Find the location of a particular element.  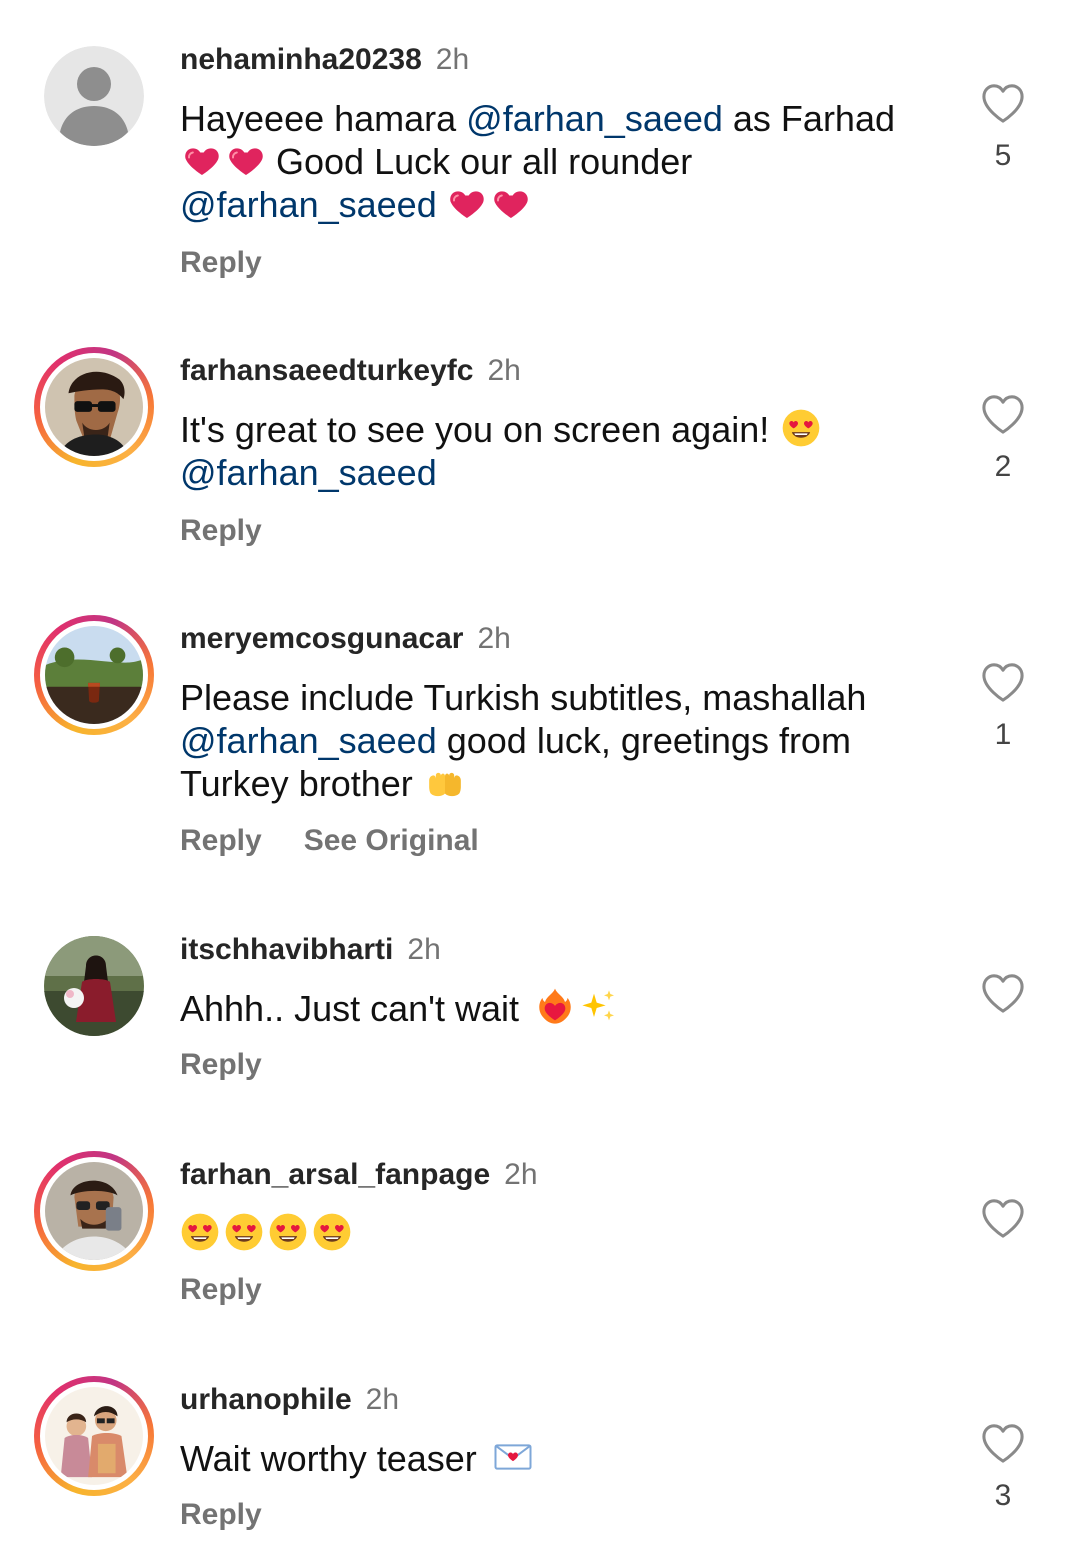

love-letter-emoji is located at coordinates (513, 1457).